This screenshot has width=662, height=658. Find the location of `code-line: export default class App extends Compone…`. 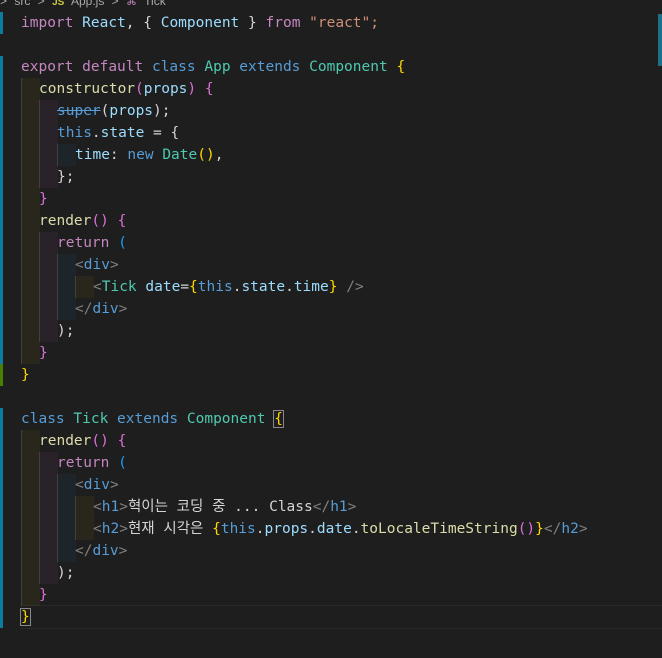

code-line: export default class App extends Compone… is located at coordinates (213, 67).